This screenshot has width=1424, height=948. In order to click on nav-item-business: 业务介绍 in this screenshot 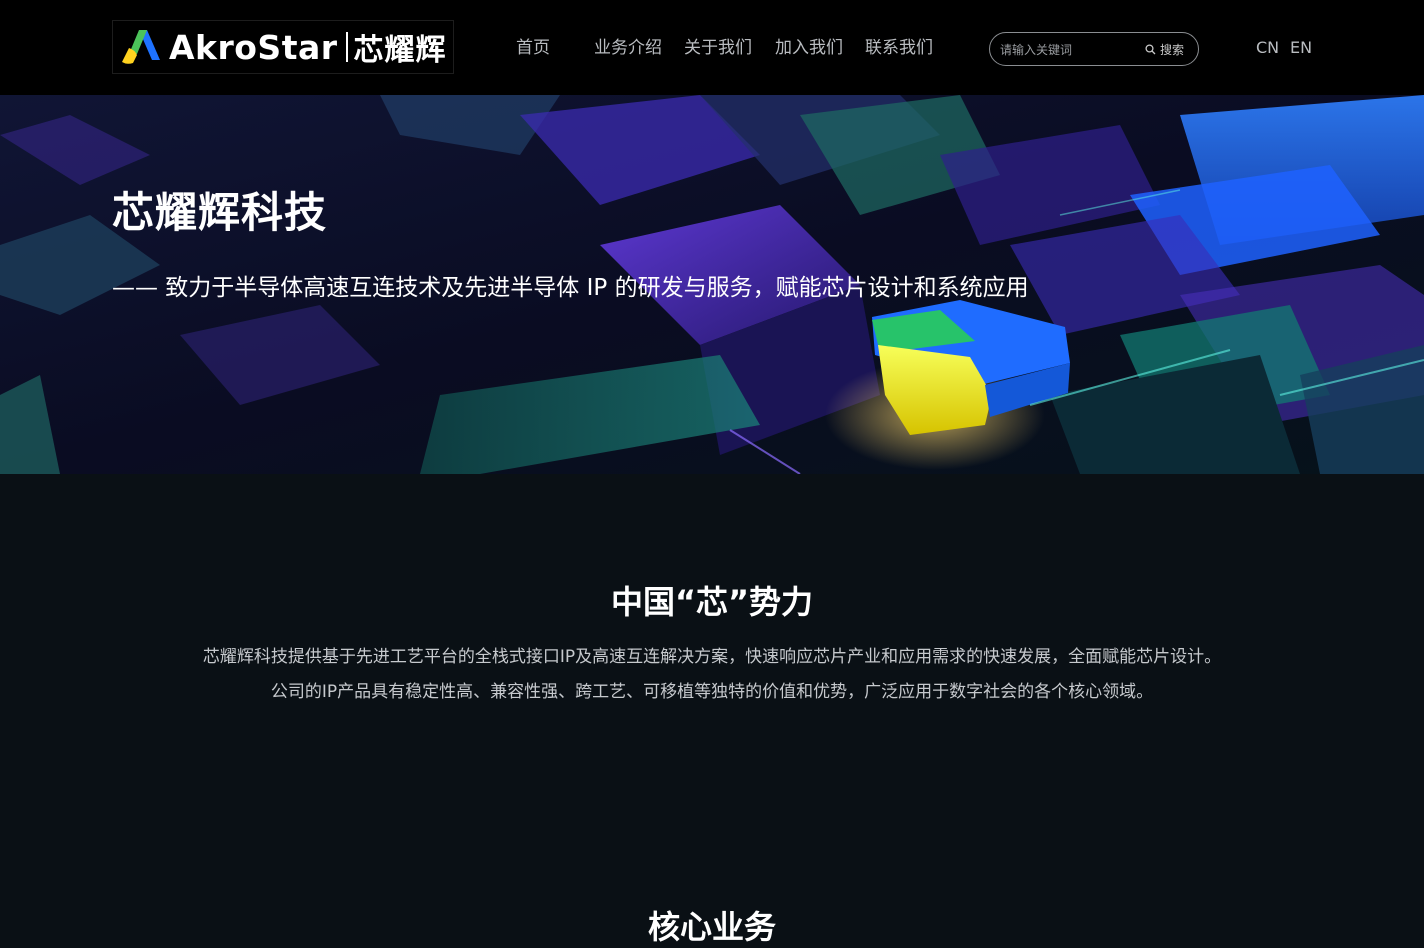, I will do `click(628, 48)`.